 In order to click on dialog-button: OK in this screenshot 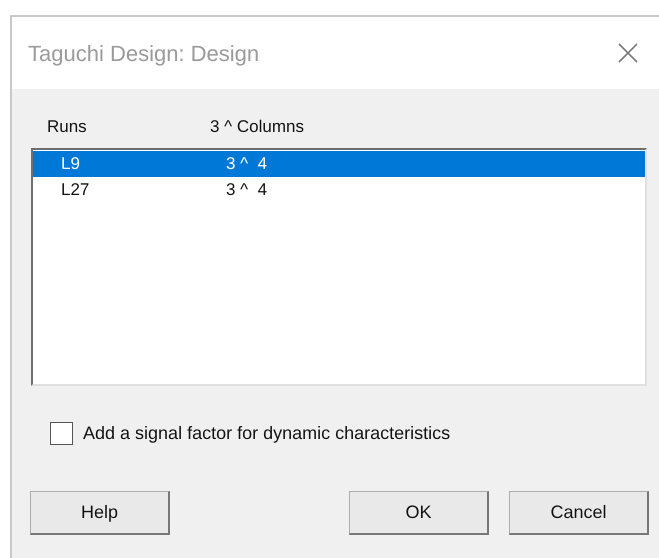, I will do `click(419, 513)`.